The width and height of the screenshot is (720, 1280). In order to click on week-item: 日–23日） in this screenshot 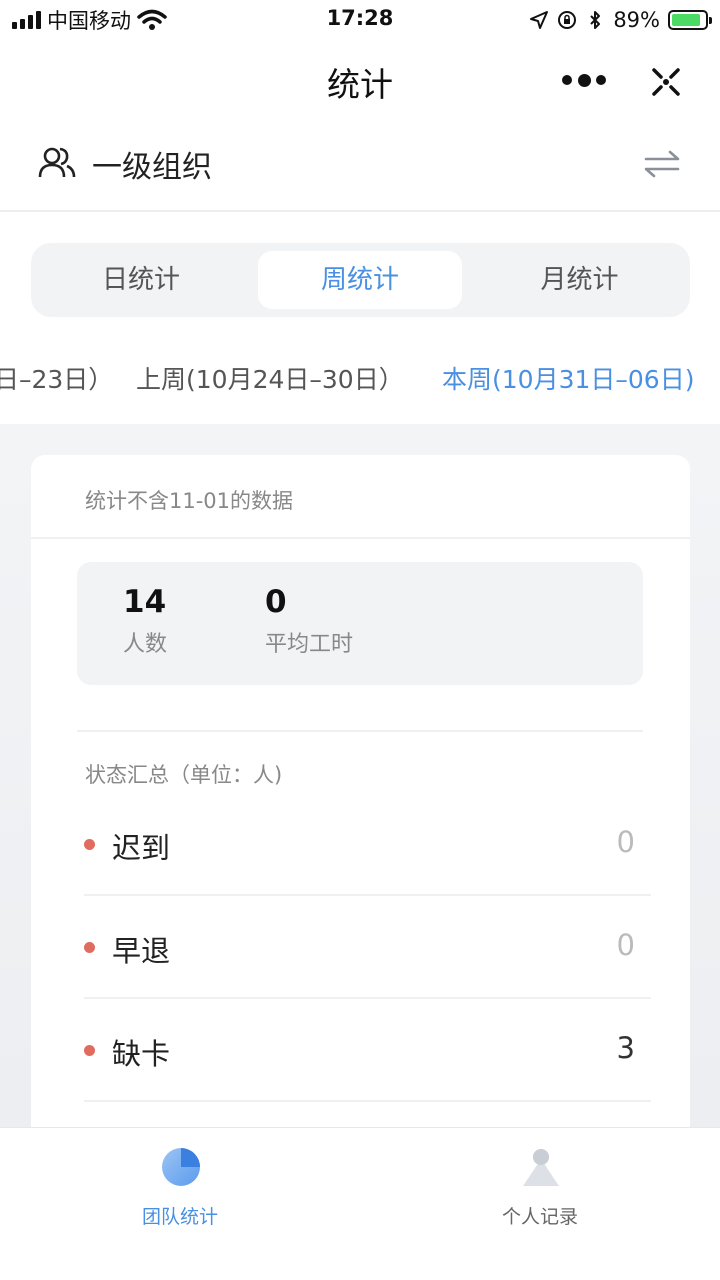, I will do `click(56, 378)`.